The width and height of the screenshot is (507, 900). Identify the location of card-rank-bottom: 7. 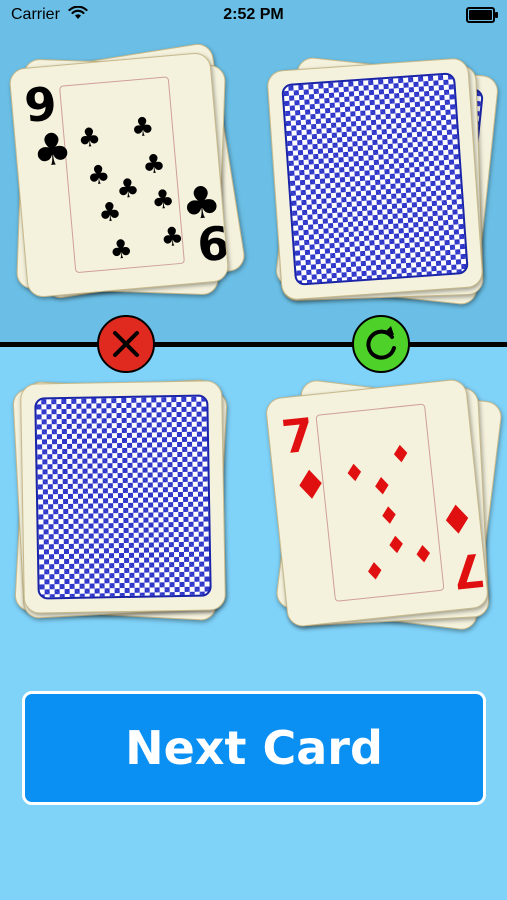
(468, 571).